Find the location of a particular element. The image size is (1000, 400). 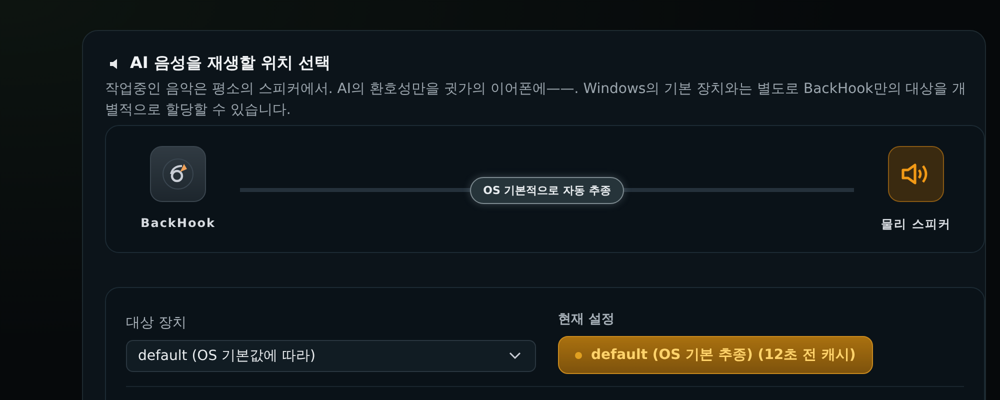

chevron-down-icon is located at coordinates (515, 356).